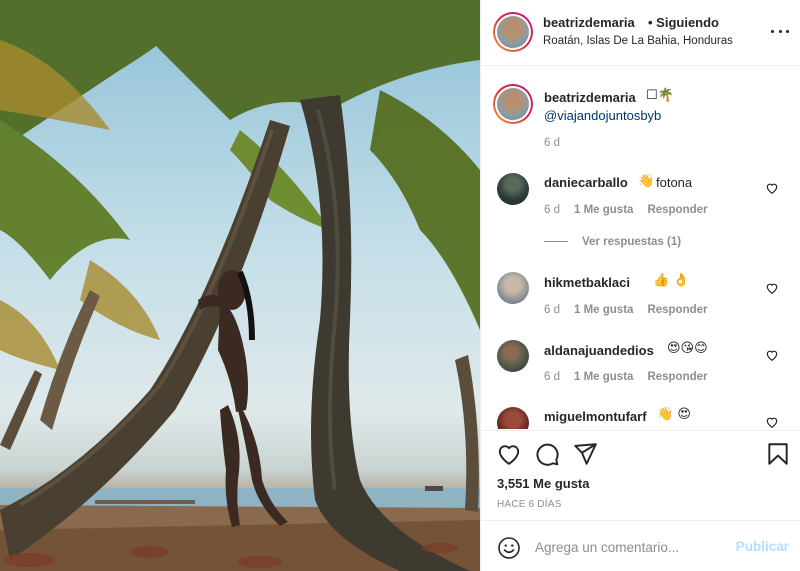 The height and width of the screenshot is (571, 800). What do you see at coordinates (552, 143) in the screenshot?
I see `caption-time: 6 d` at bounding box center [552, 143].